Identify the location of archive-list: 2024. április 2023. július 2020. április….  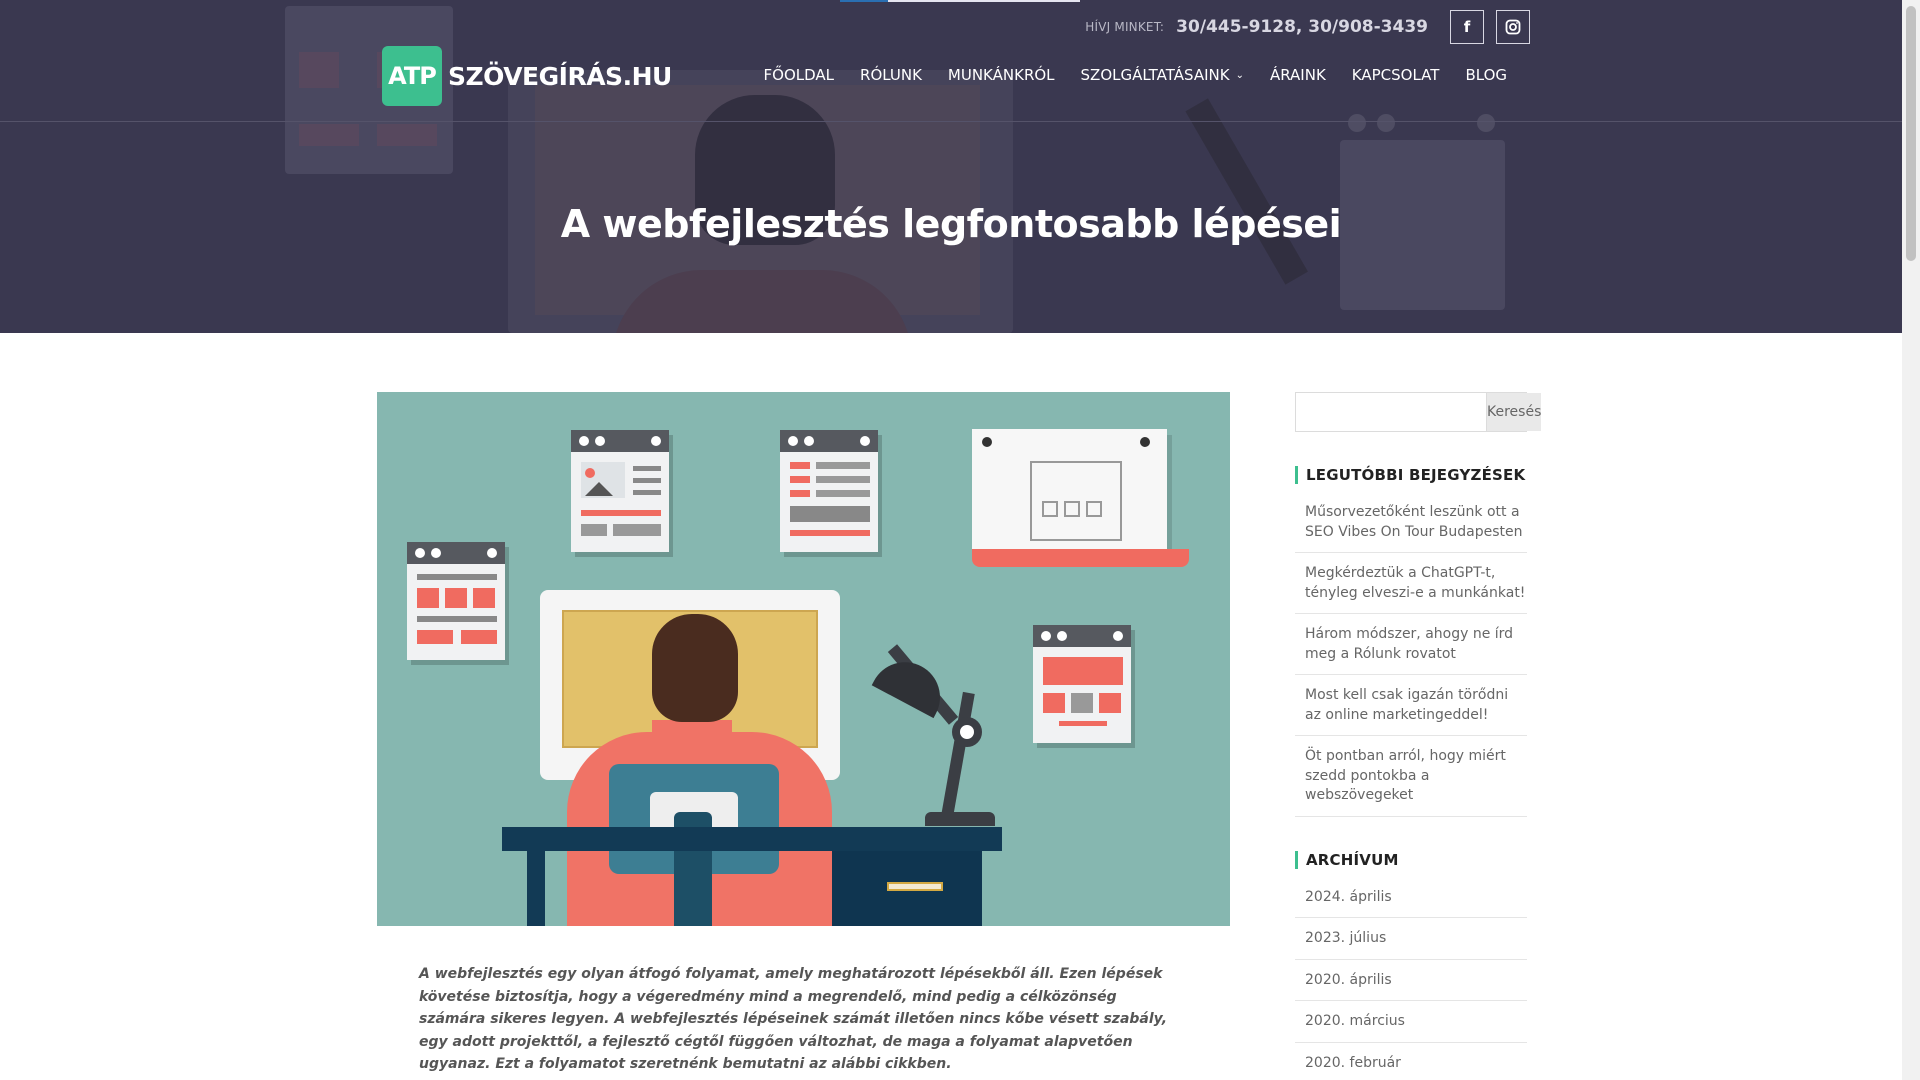
(1411, 981).